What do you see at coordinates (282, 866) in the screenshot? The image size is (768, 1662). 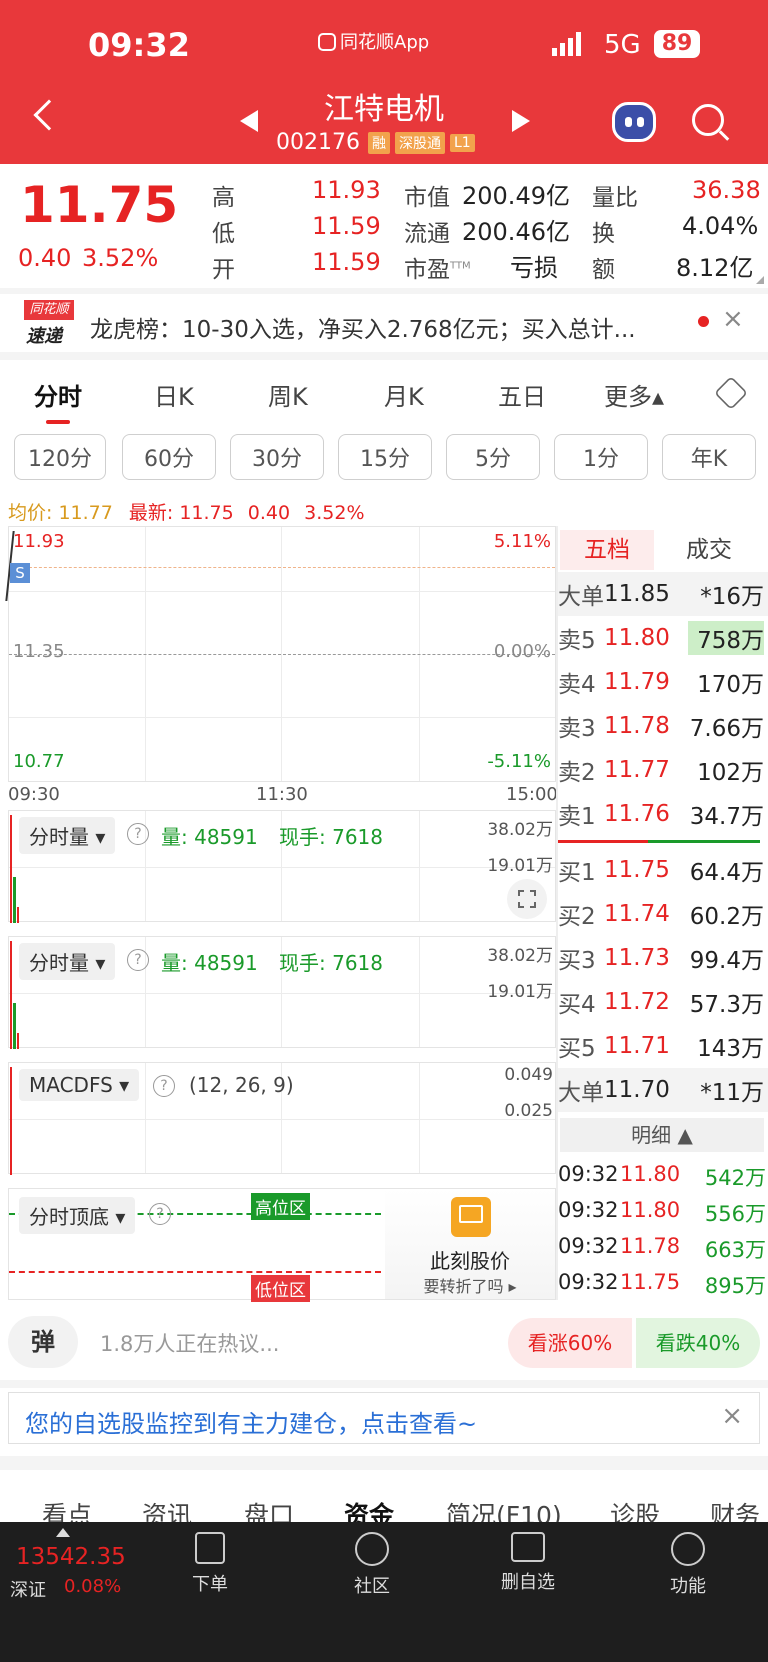 I see `volume-panel-1: 分时量 ▾ ? 量: 48591 现手: 7618 38.02万 19.01万` at bounding box center [282, 866].